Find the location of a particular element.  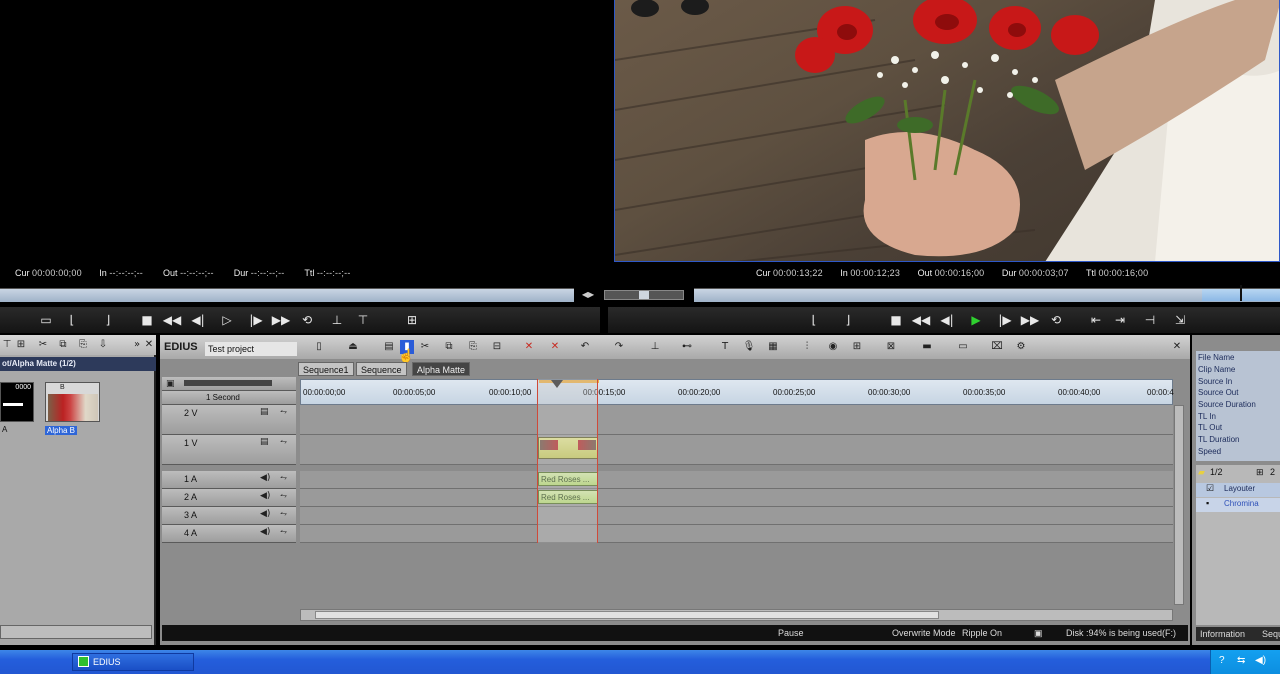

film-icon: ▤ is located at coordinates (264, 412).